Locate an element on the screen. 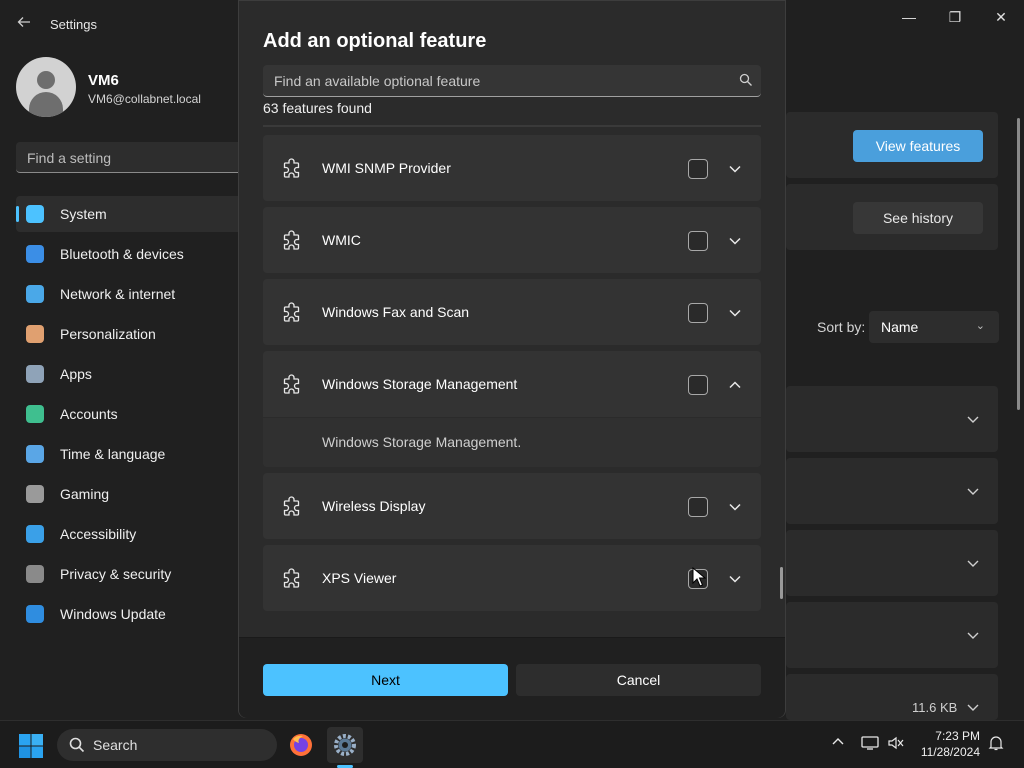 Image resolution: width=1024 pixels, height=768 pixels. minimize-button: — is located at coordinates (909, 17).